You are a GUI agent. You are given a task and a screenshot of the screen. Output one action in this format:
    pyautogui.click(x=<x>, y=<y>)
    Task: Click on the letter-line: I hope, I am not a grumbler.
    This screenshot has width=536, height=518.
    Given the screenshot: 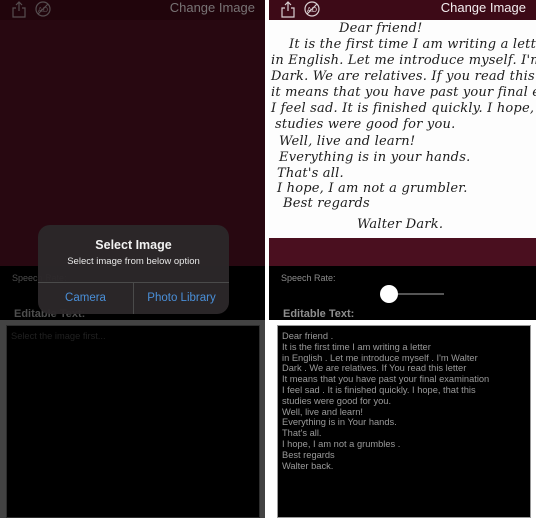 What is the action you would take?
    pyautogui.click(x=372, y=188)
    